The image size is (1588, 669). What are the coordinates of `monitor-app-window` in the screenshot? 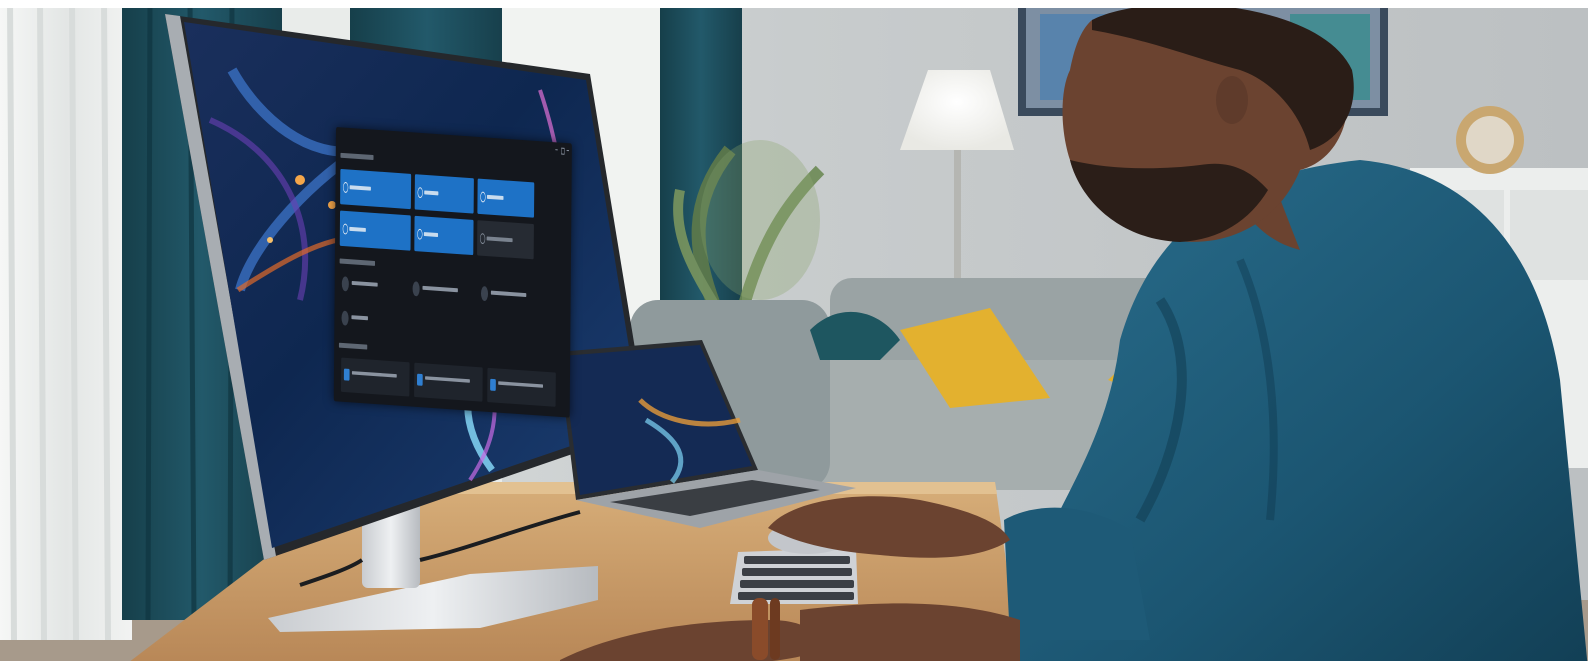 It's located at (452, 272).